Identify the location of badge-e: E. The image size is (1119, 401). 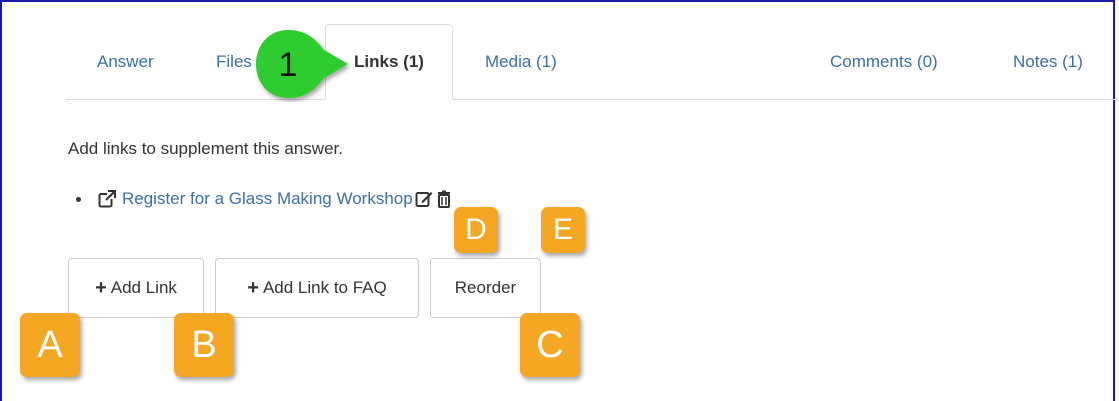
(563, 230).